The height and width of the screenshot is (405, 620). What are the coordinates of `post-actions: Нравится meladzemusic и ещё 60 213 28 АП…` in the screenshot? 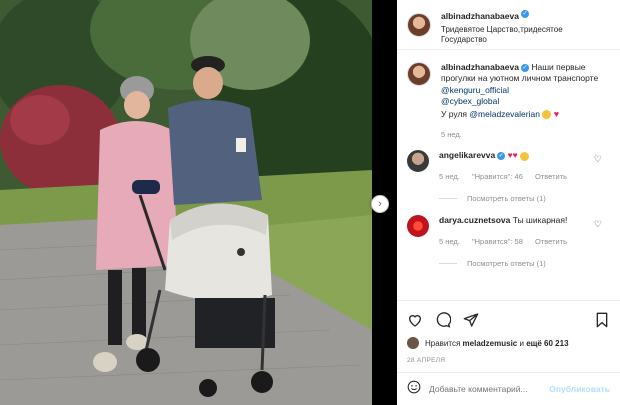 It's located at (508, 332).